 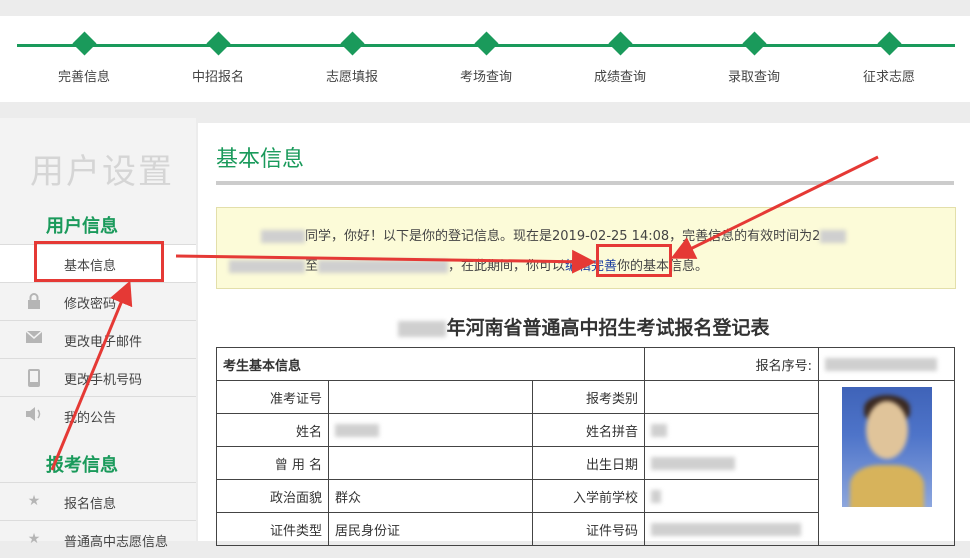 What do you see at coordinates (774, 207) in the screenshot?
I see `arrow-from-top-right` at bounding box center [774, 207].